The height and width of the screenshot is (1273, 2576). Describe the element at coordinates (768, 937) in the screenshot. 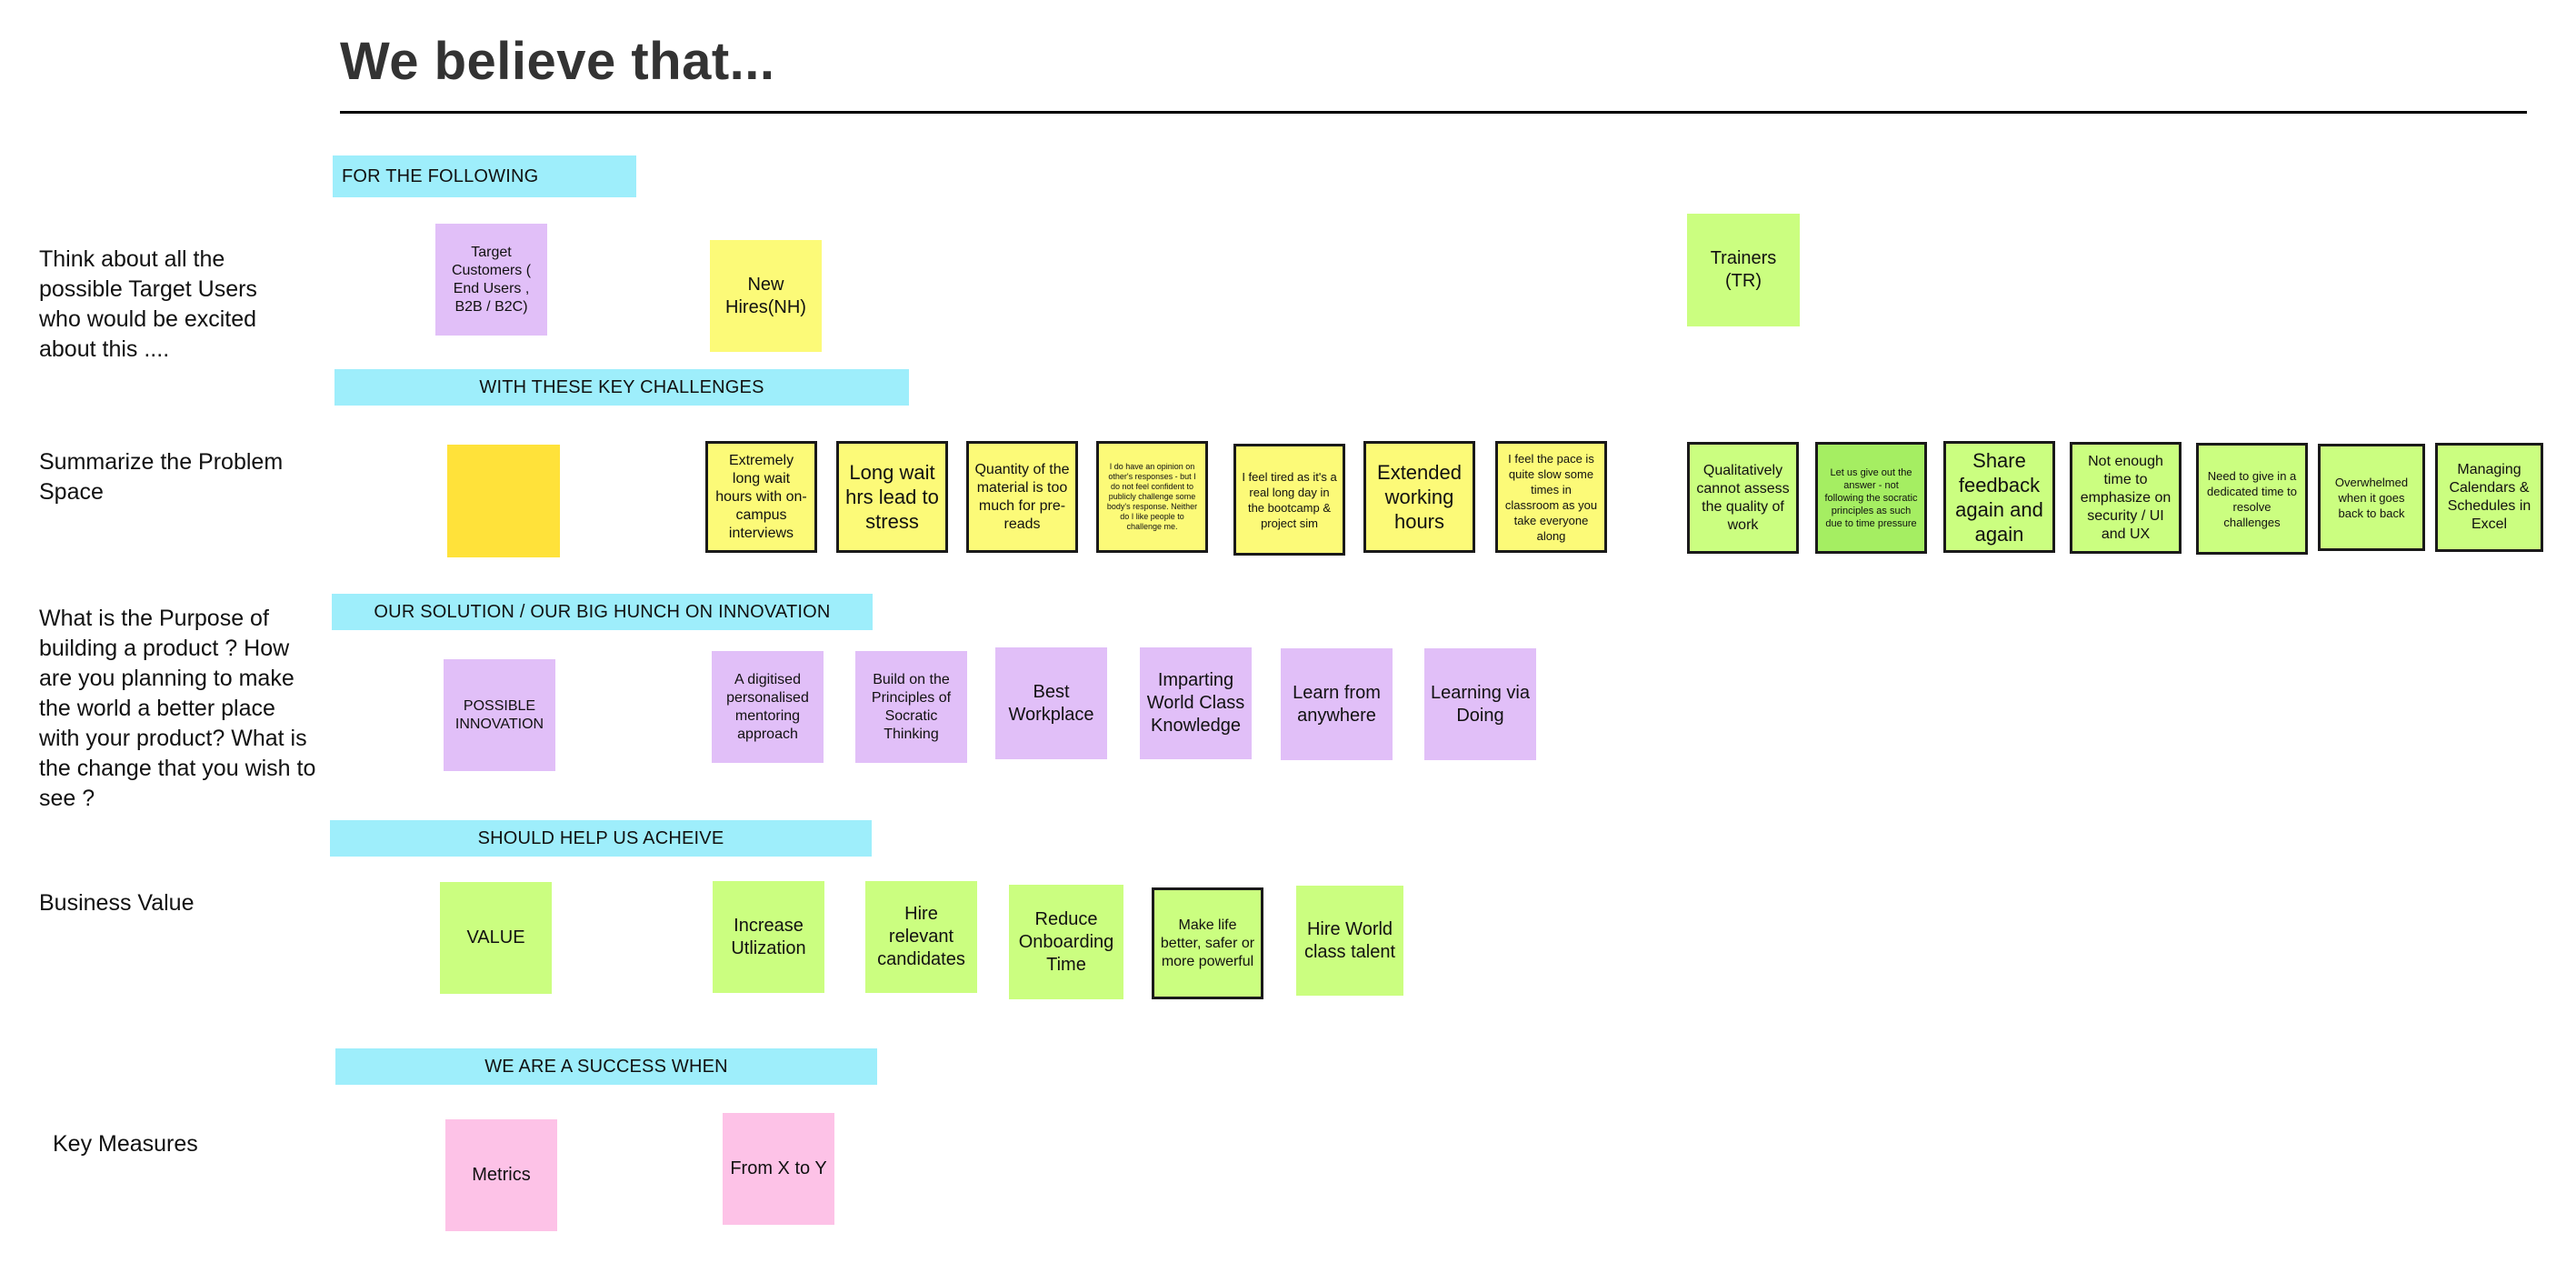

I see `sticky-note-business-value: Increase Utlization` at that location.